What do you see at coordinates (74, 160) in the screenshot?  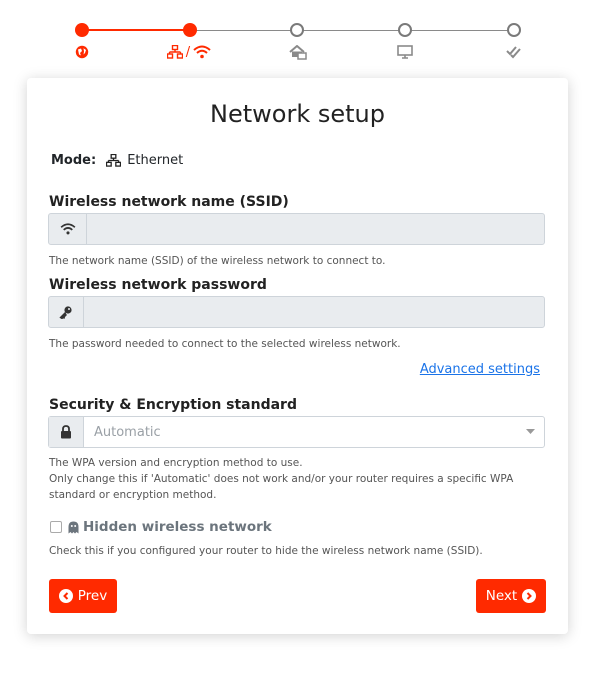 I see `mode-label: Mode:` at bounding box center [74, 160].